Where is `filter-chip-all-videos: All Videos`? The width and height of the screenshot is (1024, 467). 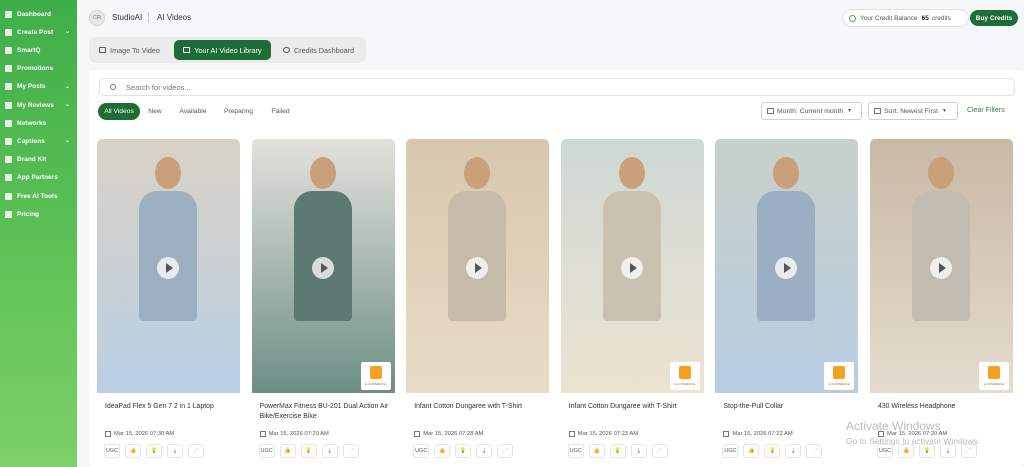 filter-chip-all-videos: All Videos is located at coordinates (119, 111).